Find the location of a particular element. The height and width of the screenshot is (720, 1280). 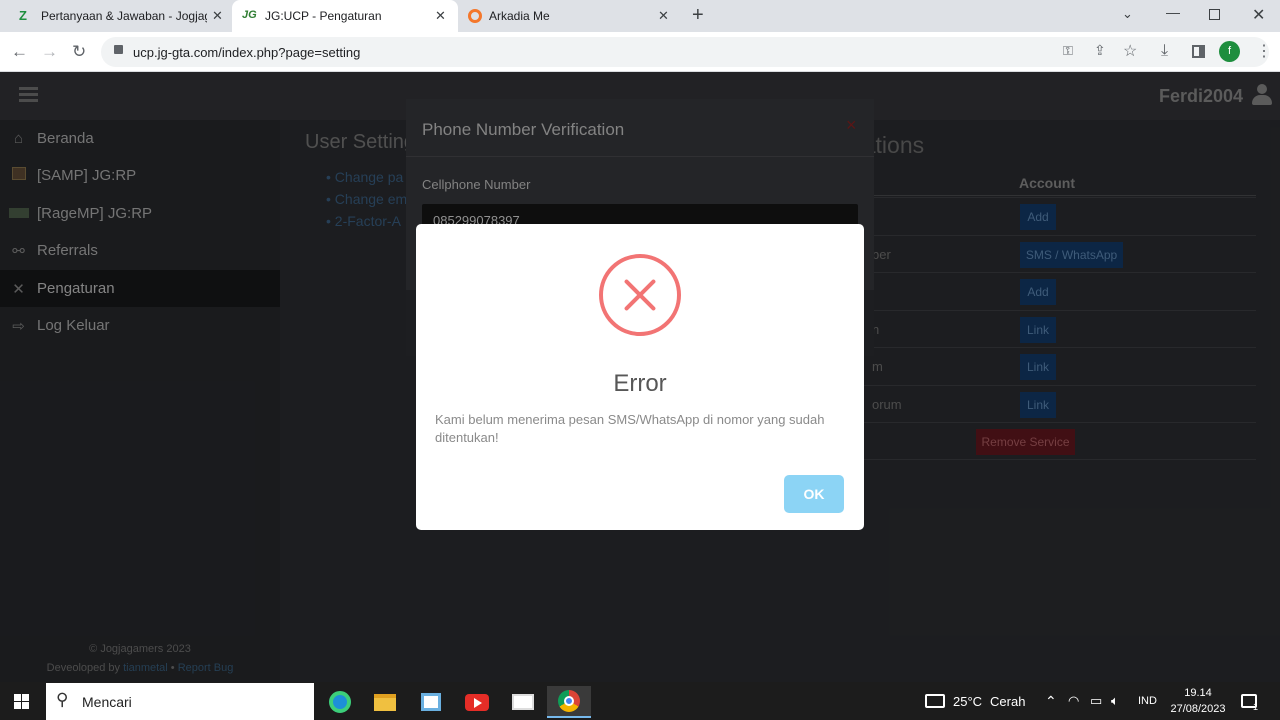

menu-kebab-icon: ⋮ is located at coordinates (1264, 51).